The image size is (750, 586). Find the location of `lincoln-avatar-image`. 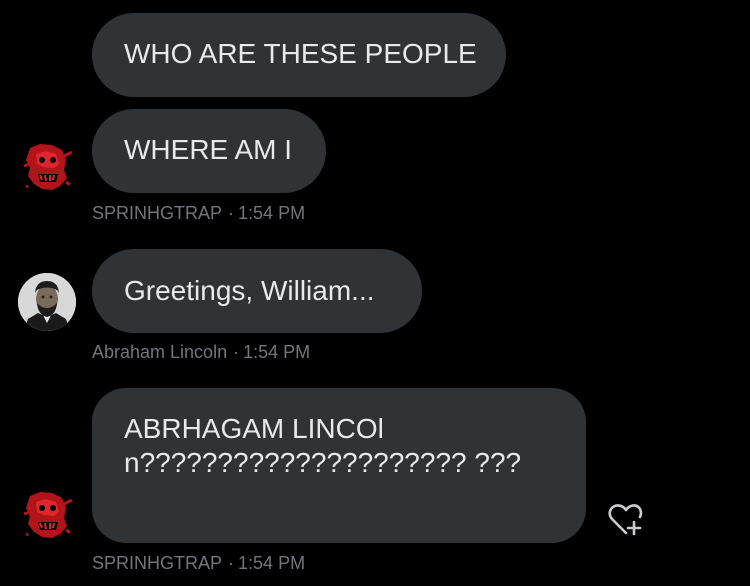

lincoln-avatar-image is located at coordinates (47, 302).